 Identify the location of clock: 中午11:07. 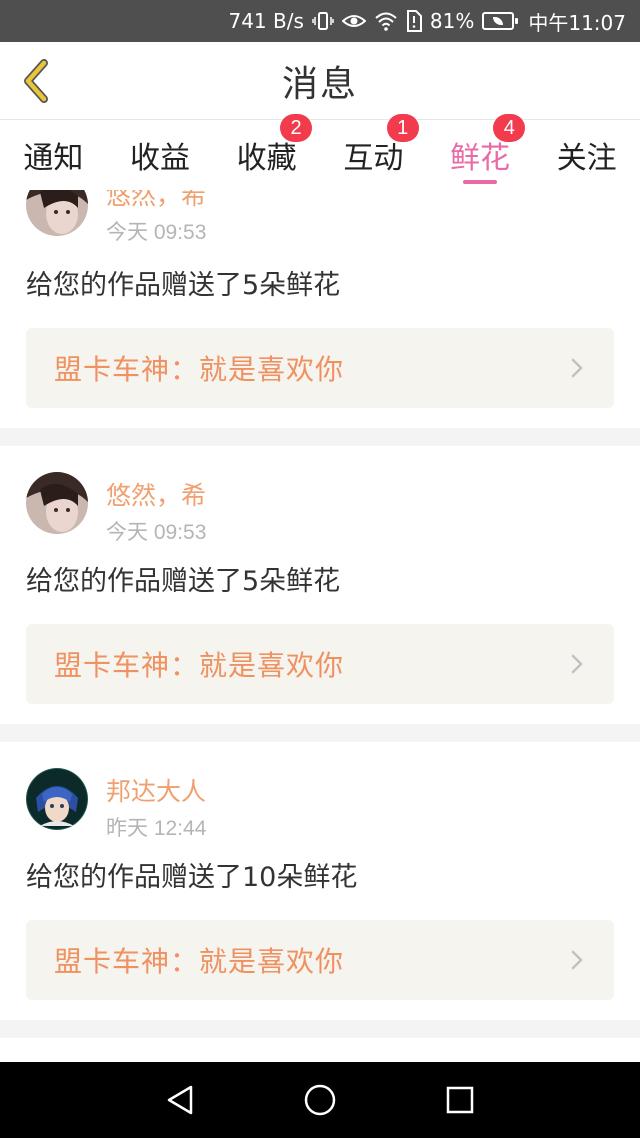
(577, 22).